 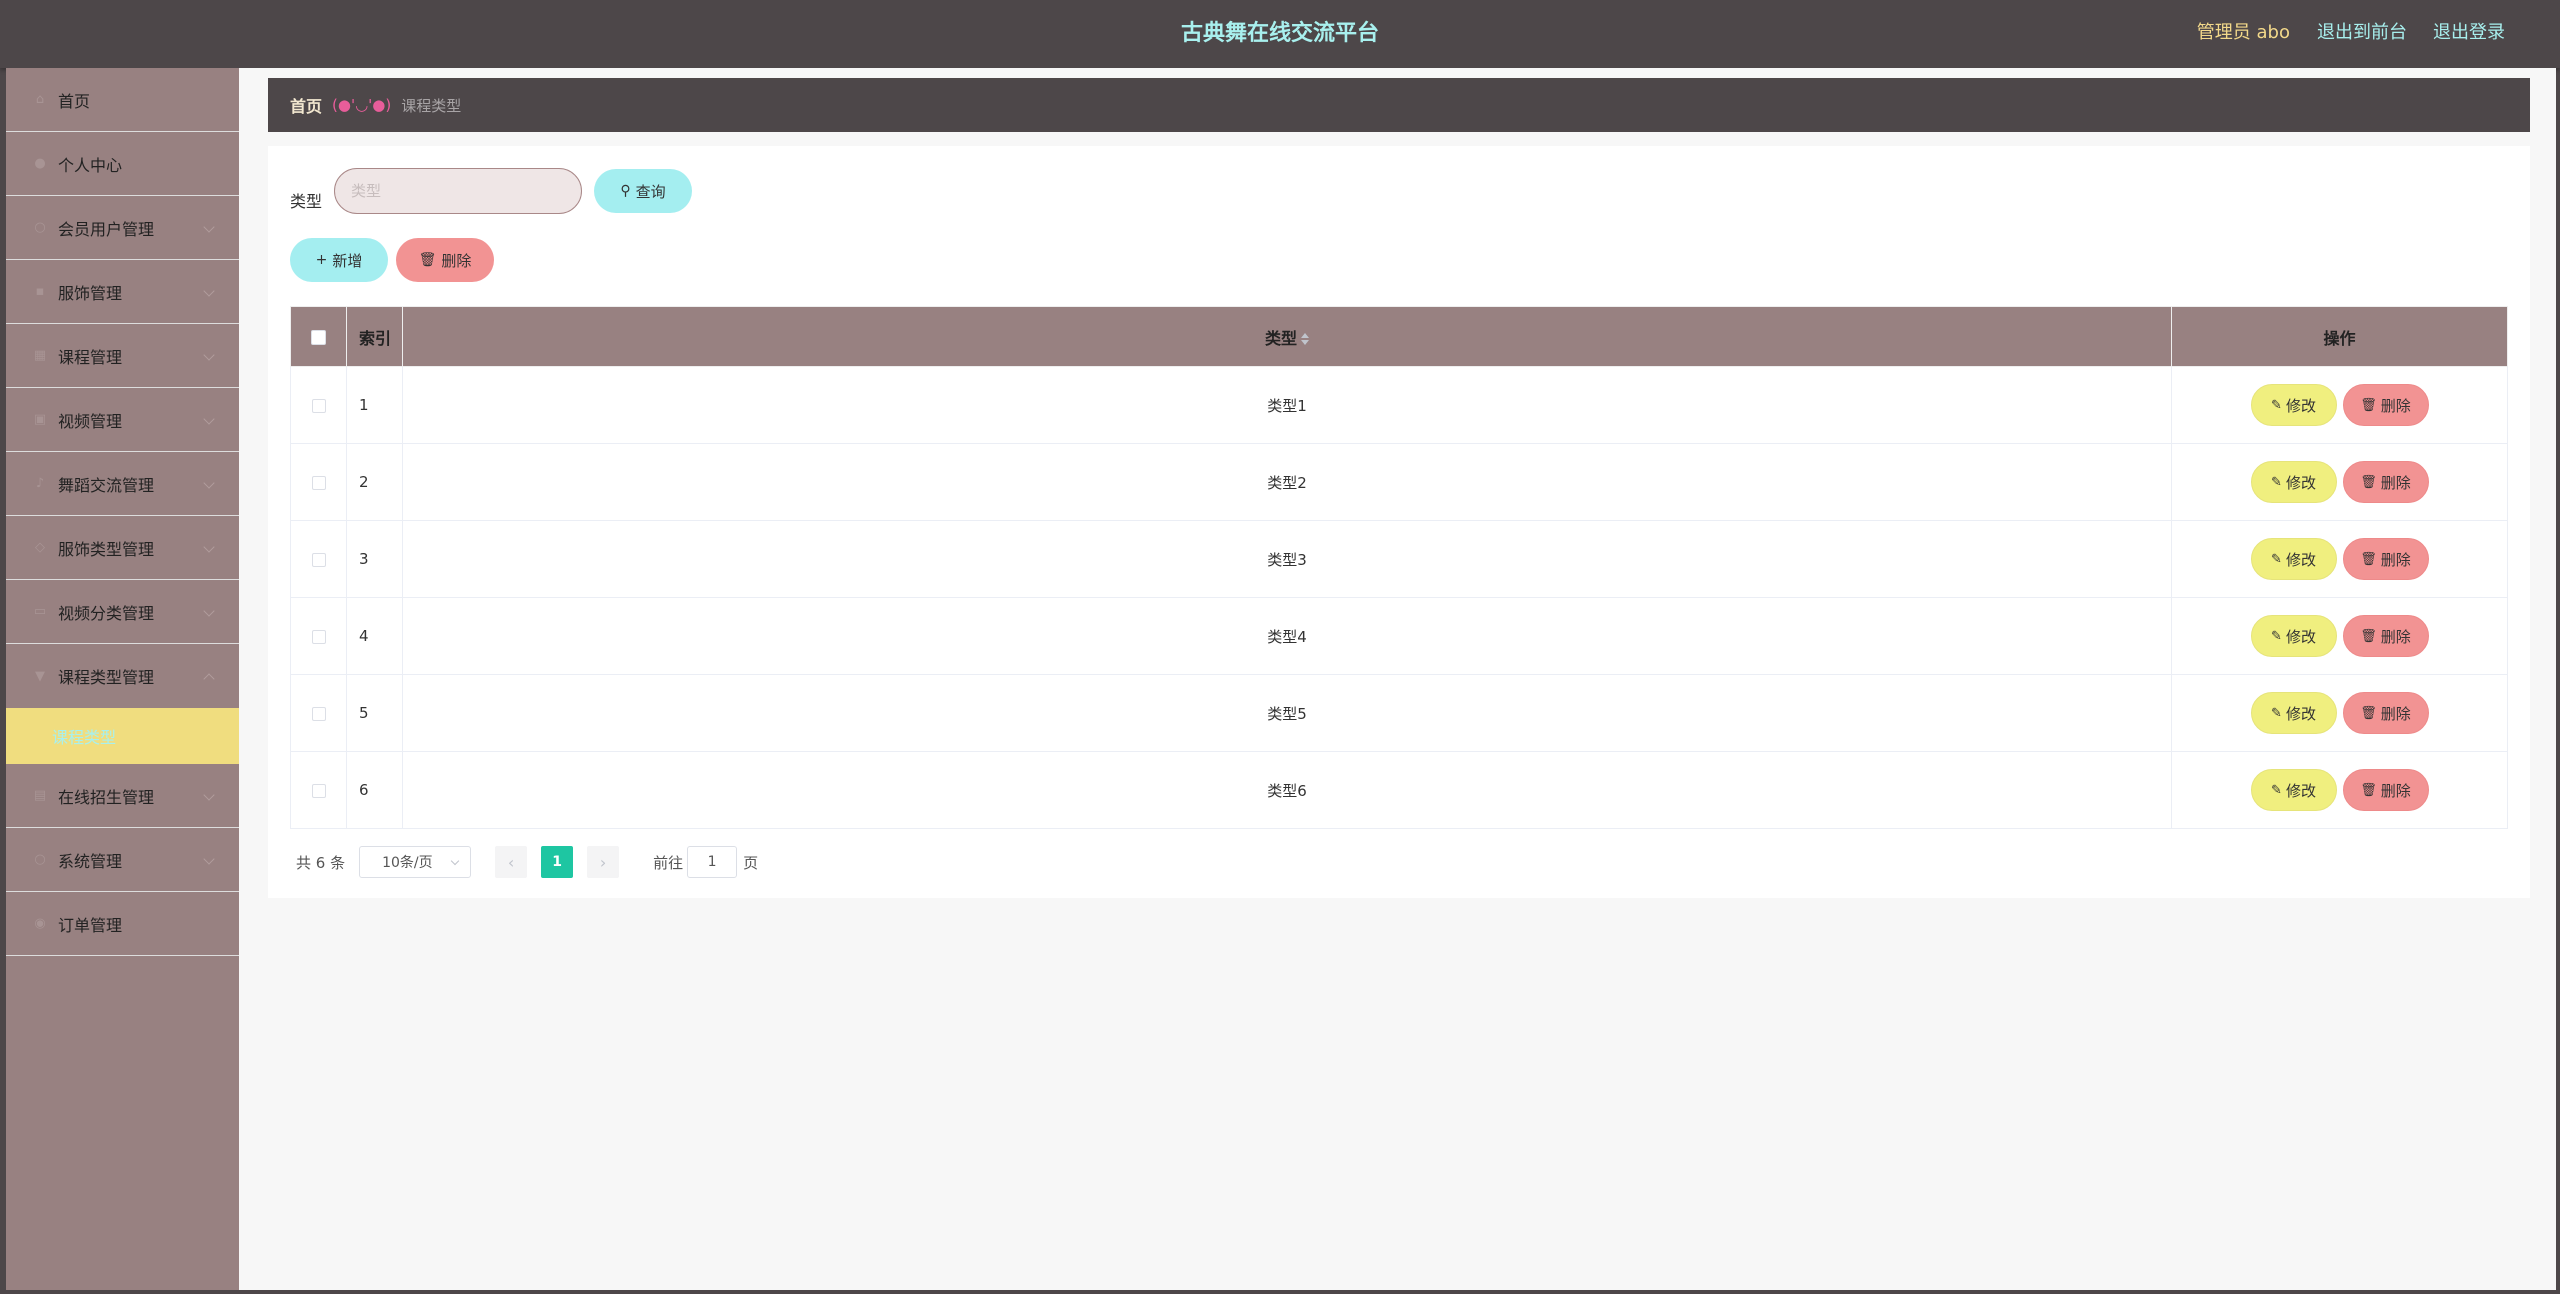 What do you see at coordinates (374, 482) in the screenshot?
I see `row-index: 2` at bounding box center [374, 482].